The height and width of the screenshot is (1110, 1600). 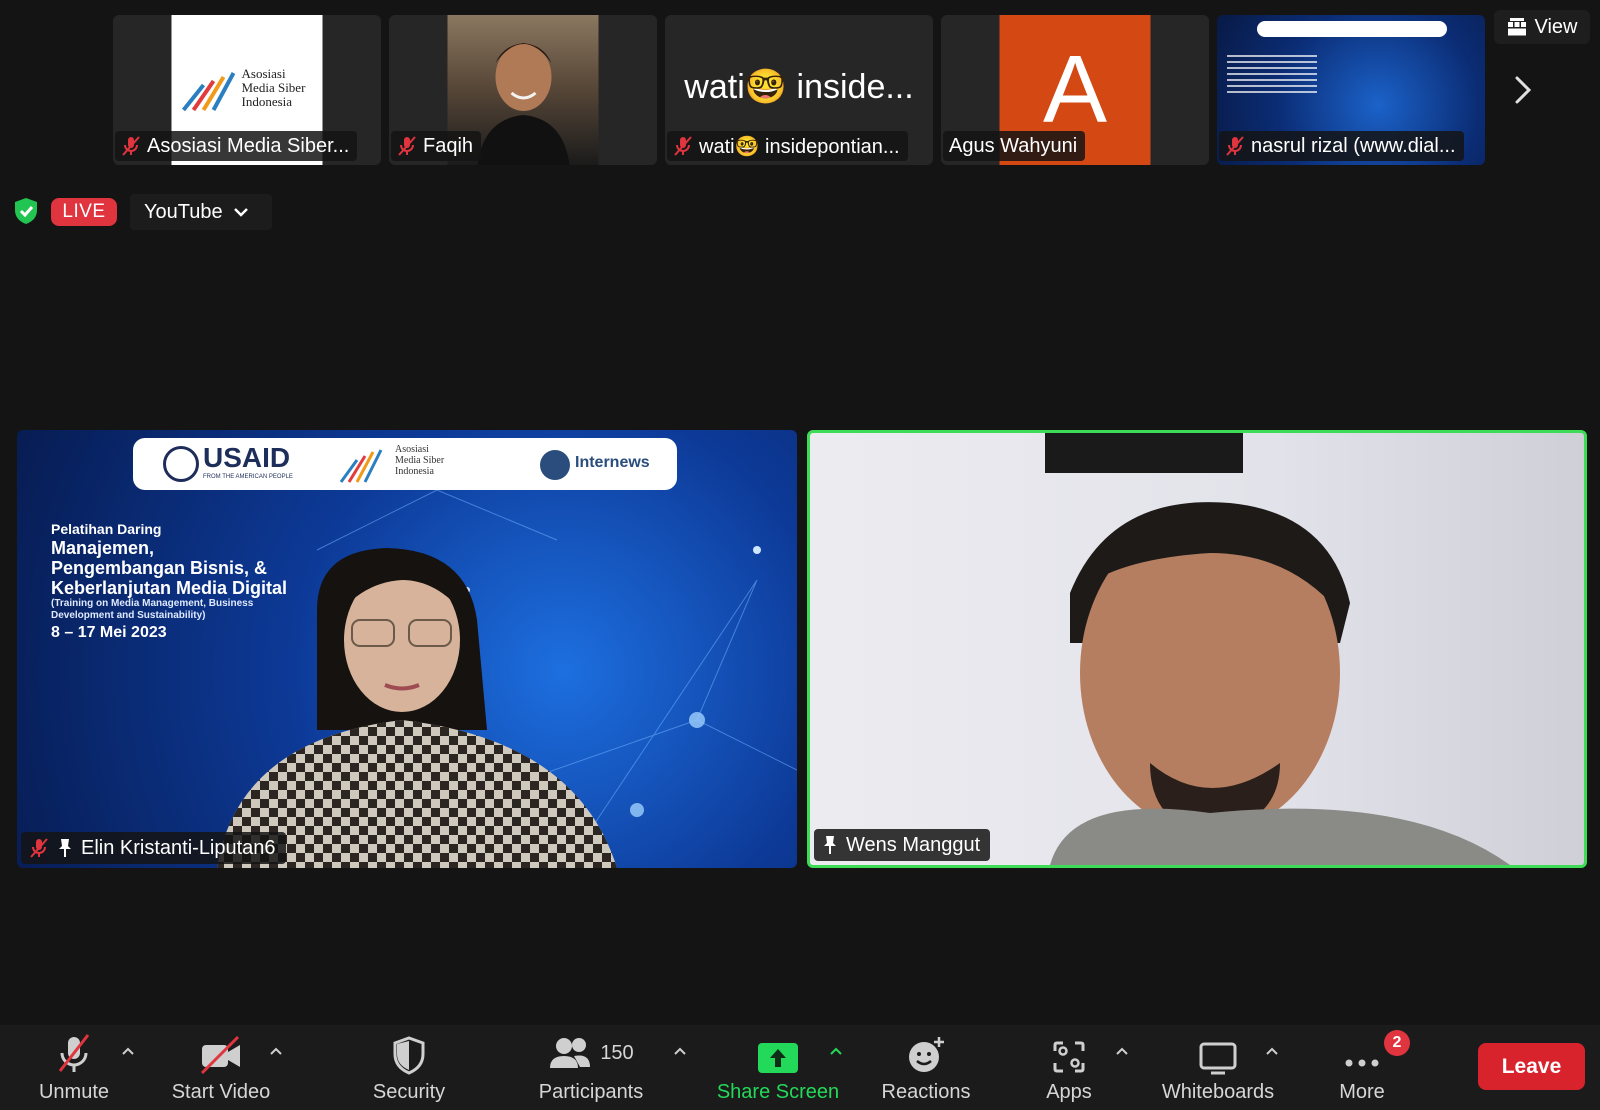 What do you see at coordinates (680, 1051) in the screenshot?
I see `participants-options-caret-icon` at bounding box center [680, 1051].